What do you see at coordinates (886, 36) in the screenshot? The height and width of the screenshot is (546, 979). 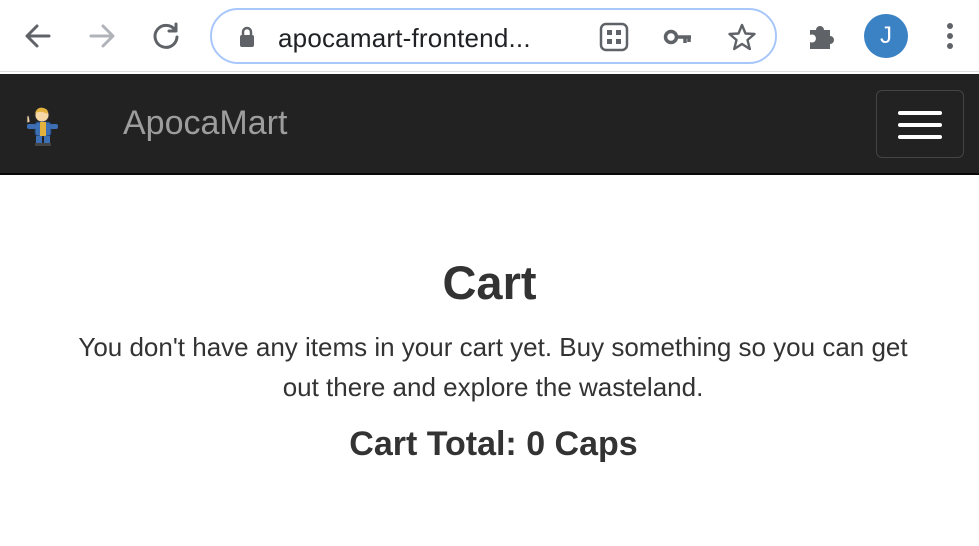 I see `profile-avatar: J` at bounding box center [886, 36].